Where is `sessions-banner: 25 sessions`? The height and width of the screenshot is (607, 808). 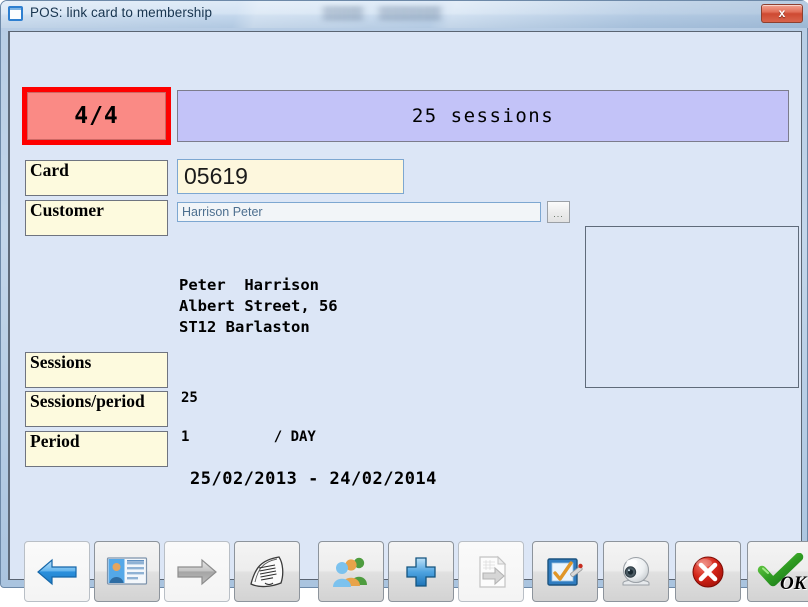 sessions-banner: 25 sessions is located at coordinates (483, 116).